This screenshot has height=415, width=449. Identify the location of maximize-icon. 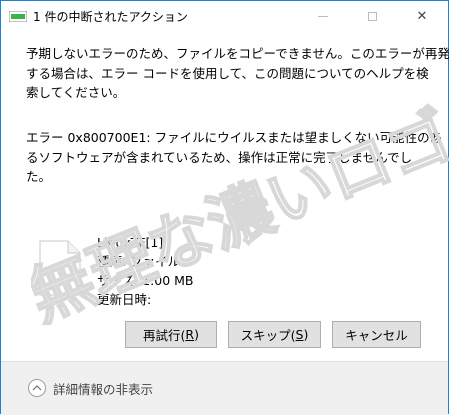
(372, 16).